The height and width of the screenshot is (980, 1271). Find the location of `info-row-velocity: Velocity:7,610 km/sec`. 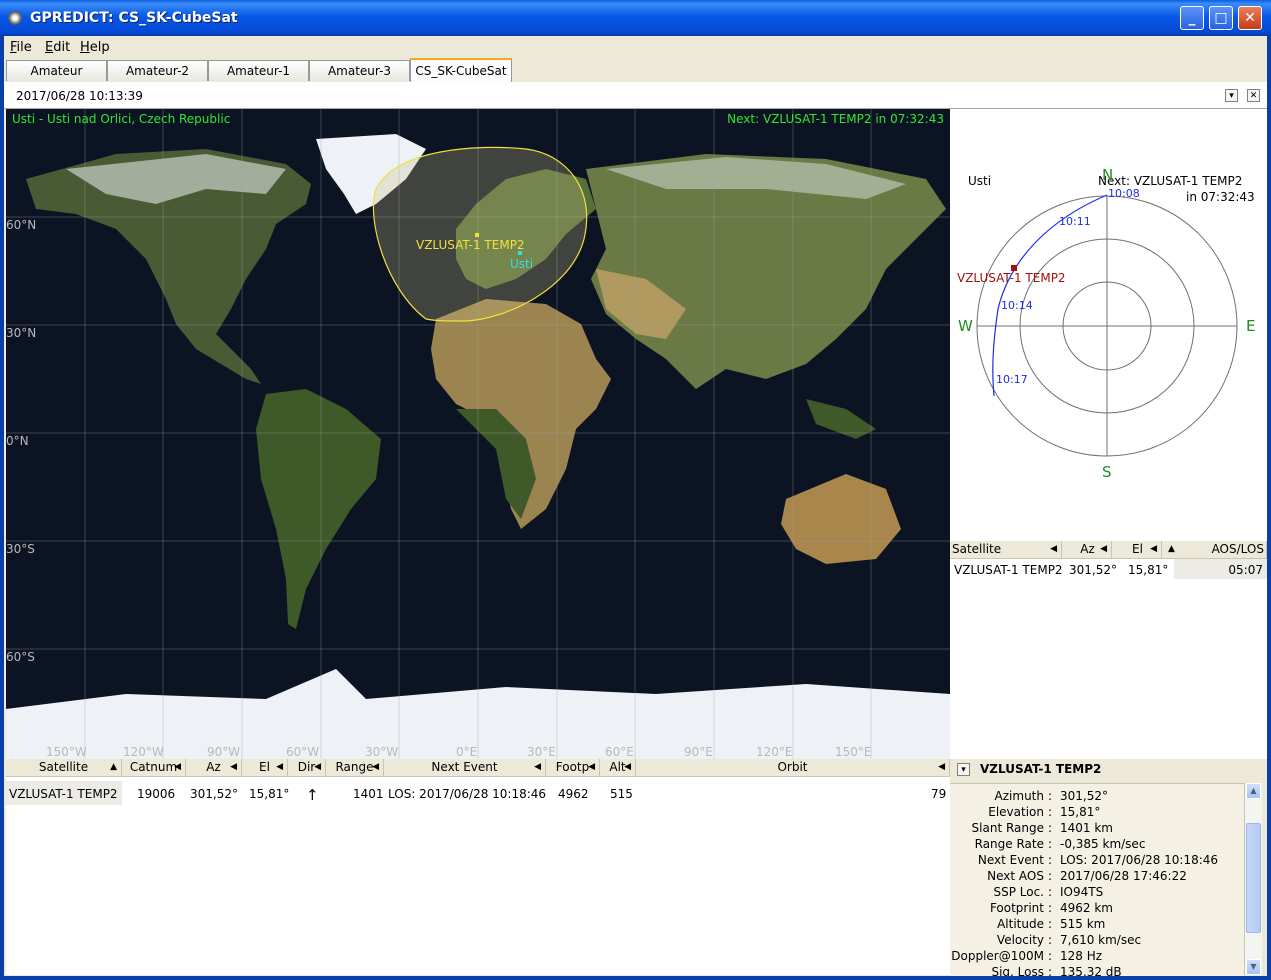

info-row-velocity: Velocity:7,610 km/sec is located at coordinates (1069, 940).